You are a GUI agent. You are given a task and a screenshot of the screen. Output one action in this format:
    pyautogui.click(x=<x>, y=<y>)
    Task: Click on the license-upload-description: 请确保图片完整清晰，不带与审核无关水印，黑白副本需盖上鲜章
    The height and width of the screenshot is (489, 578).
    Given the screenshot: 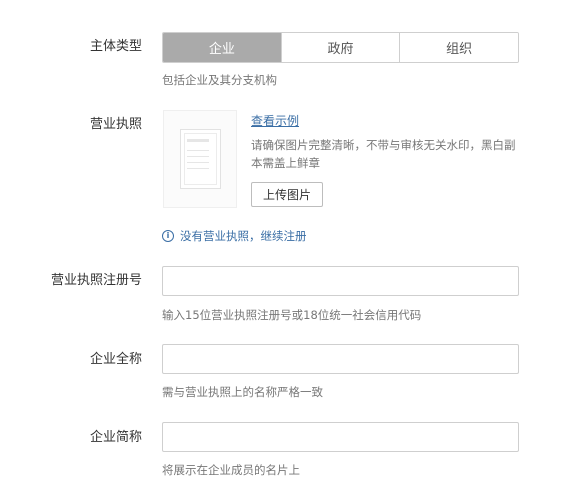 What is the action you would take?
    pyautogui.click(x=383, y=154)
    